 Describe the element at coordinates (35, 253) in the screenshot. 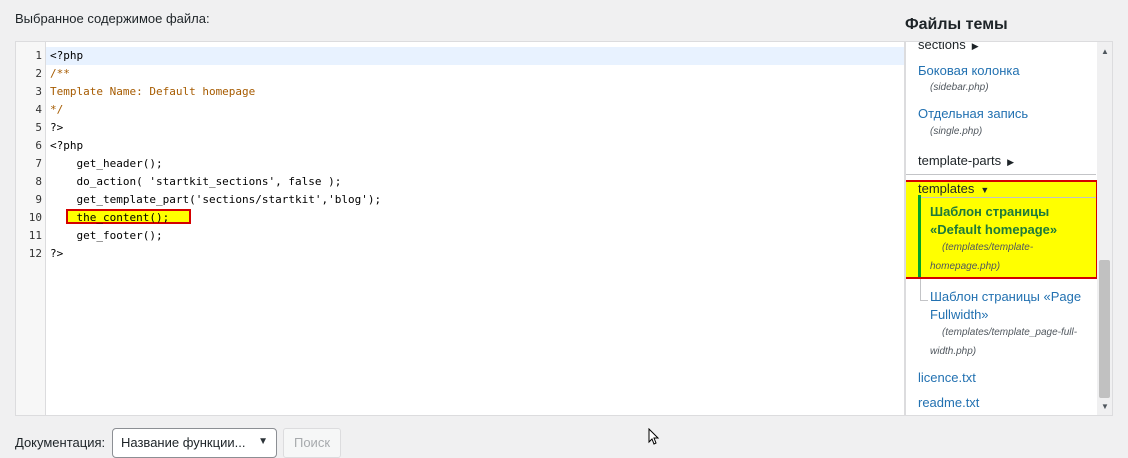

I see `line-number: 12` at that location.